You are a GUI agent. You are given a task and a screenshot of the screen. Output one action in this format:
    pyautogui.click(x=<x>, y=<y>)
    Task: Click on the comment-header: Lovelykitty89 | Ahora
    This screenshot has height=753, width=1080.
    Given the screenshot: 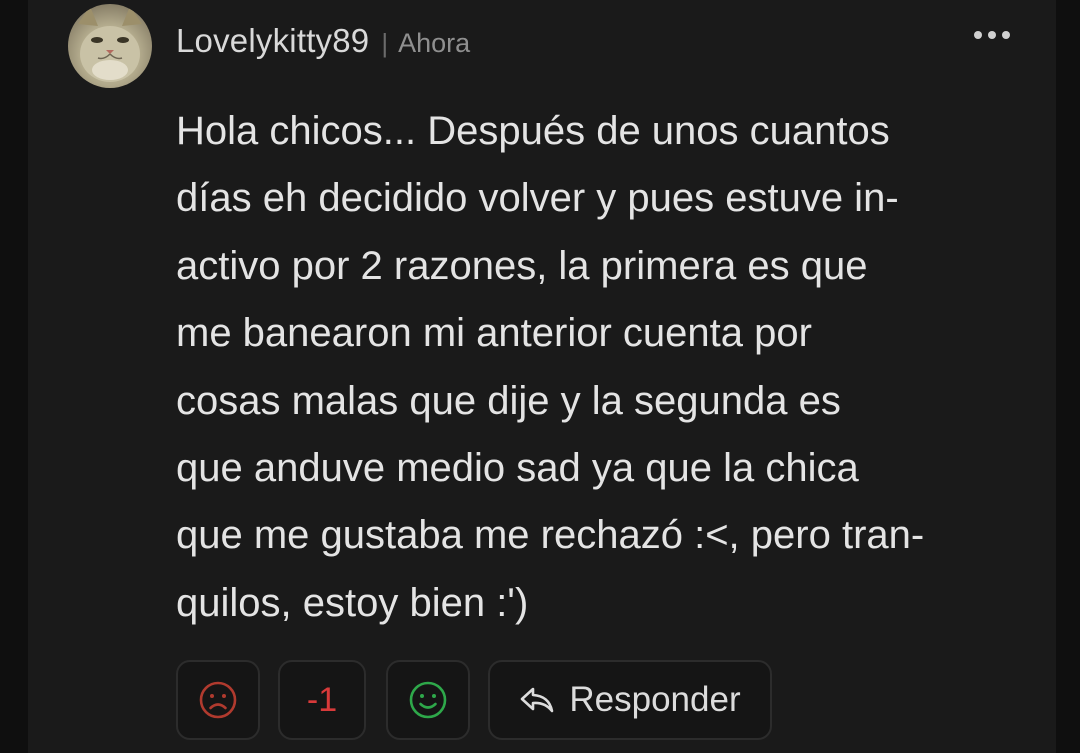 What is the action you would take?
    pyautogui.click(x=323, y=41)
    